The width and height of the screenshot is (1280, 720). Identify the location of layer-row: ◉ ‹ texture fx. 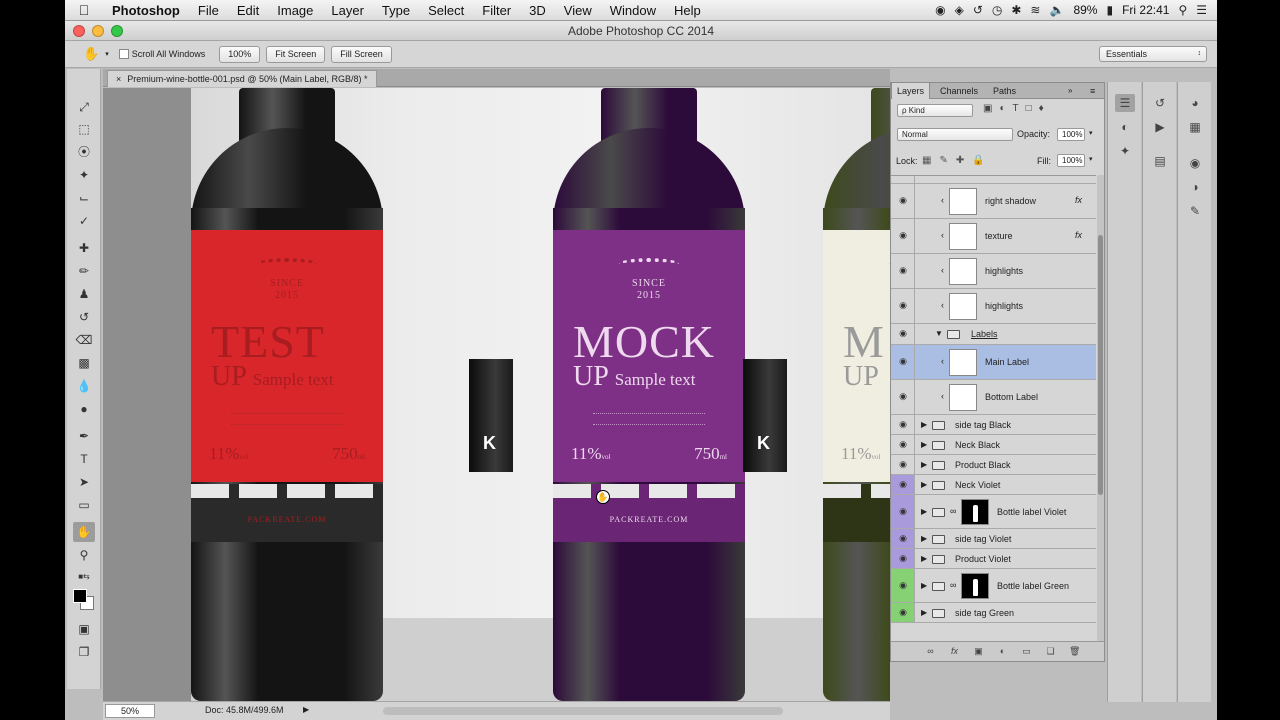
(993, 236).